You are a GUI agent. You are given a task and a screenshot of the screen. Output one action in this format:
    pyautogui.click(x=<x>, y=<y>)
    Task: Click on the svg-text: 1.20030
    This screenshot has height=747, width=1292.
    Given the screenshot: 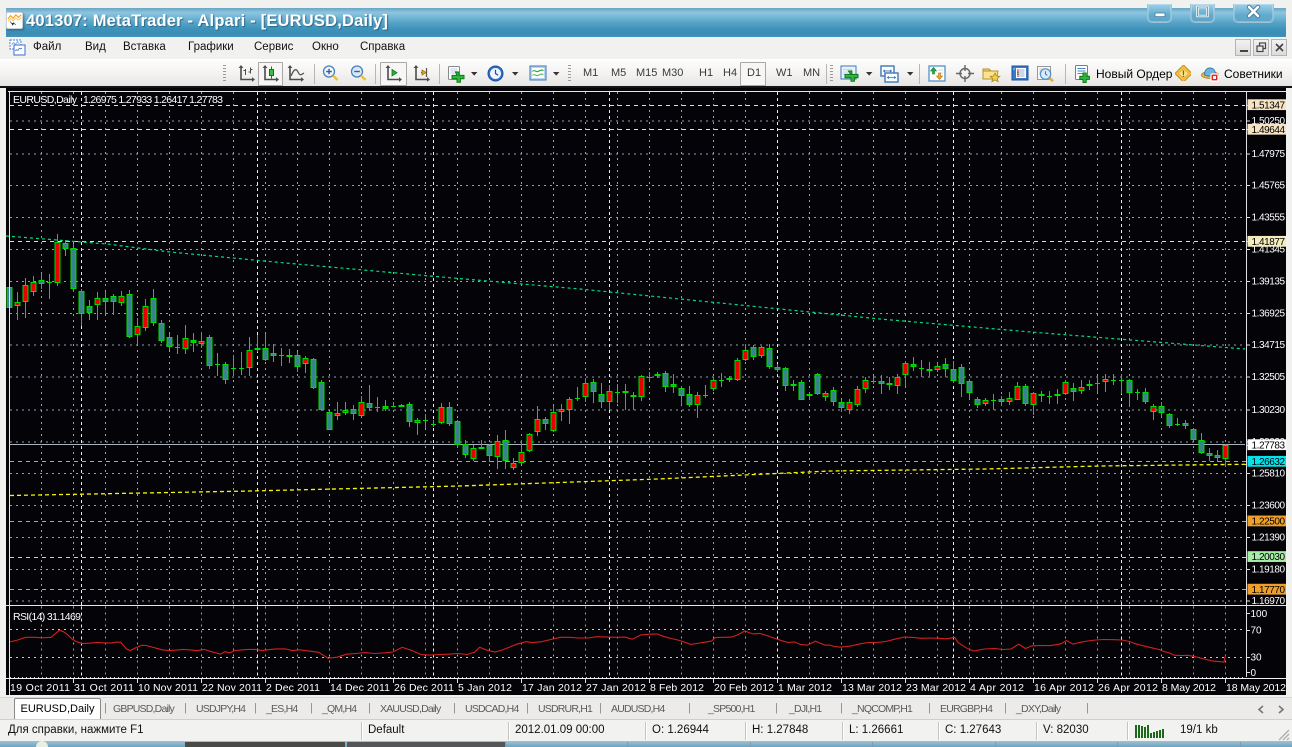 What is the action you would take?
    pyautogui.click(x=1269, y=557)
    